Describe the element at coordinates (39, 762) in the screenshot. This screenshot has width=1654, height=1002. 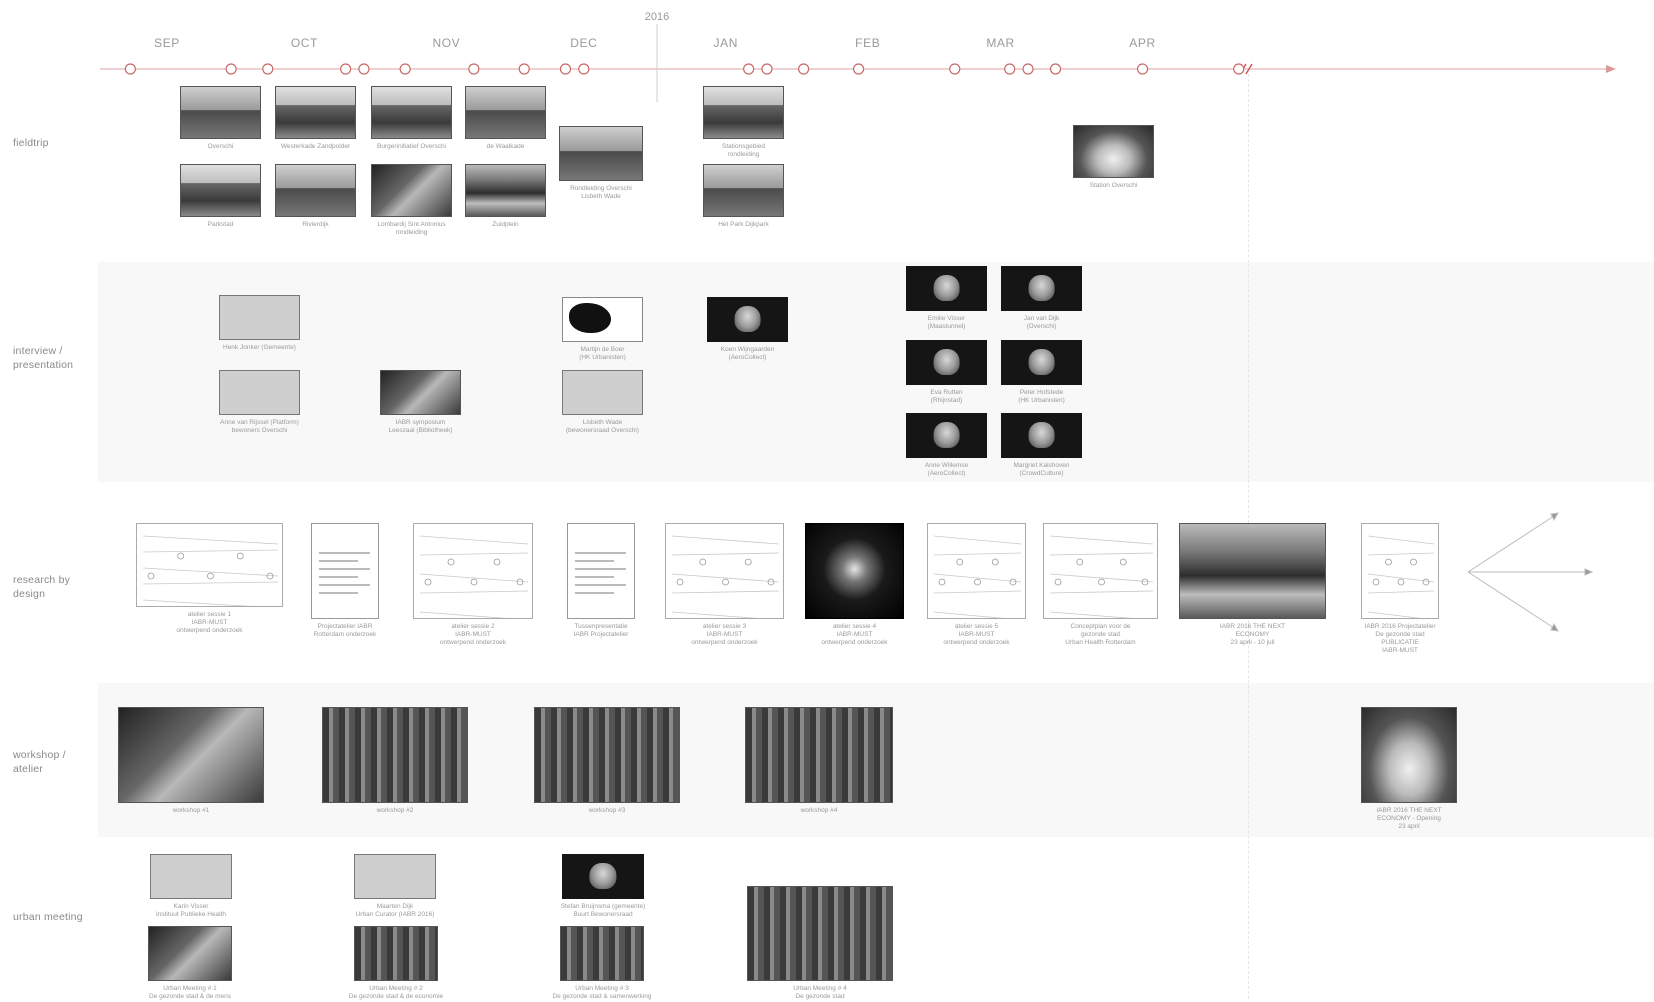
I see `row-label-workshop: workshop / atelier` at that location.